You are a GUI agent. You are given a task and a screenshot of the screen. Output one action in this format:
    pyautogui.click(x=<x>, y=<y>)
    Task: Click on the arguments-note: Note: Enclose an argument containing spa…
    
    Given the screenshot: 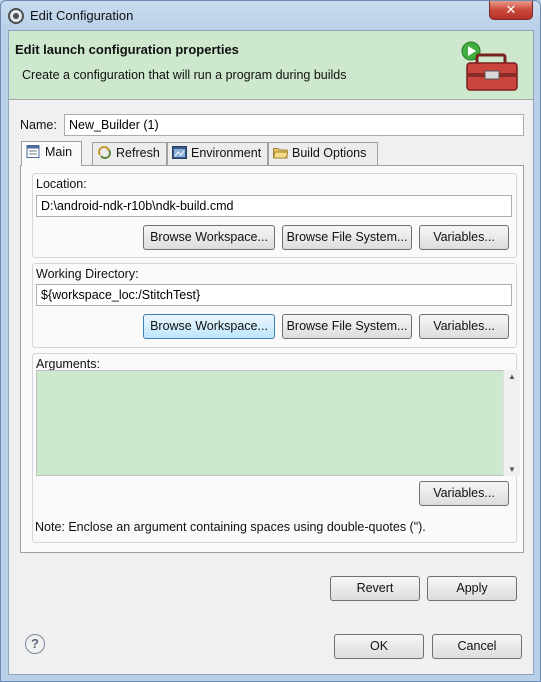 What is the action you would take?
    pyautogui.click(x=230, y=527)
    